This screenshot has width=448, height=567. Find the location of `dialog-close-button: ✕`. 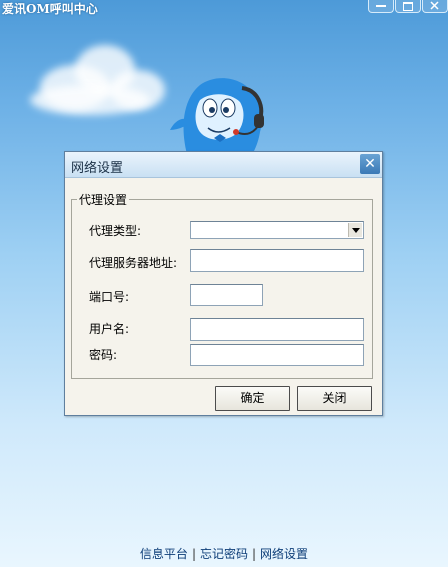

dialog-close-button: ✕ is located at coordinates (370, 164).